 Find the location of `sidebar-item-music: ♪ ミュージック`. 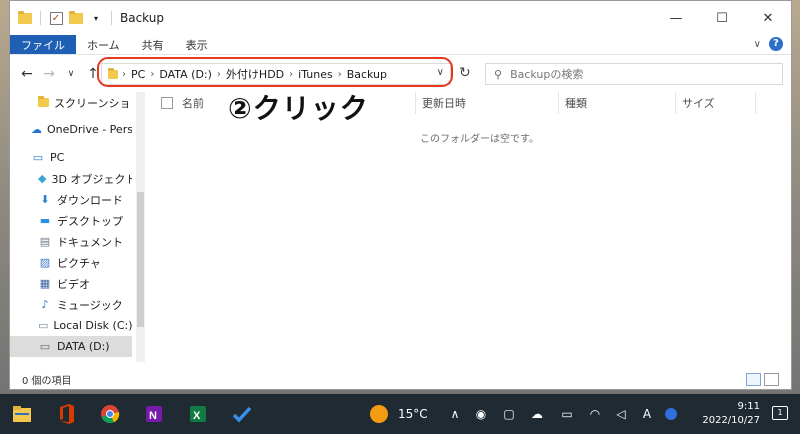

sidebar-item-music: ♪ ミュージック is located at coordinates (71, 304).